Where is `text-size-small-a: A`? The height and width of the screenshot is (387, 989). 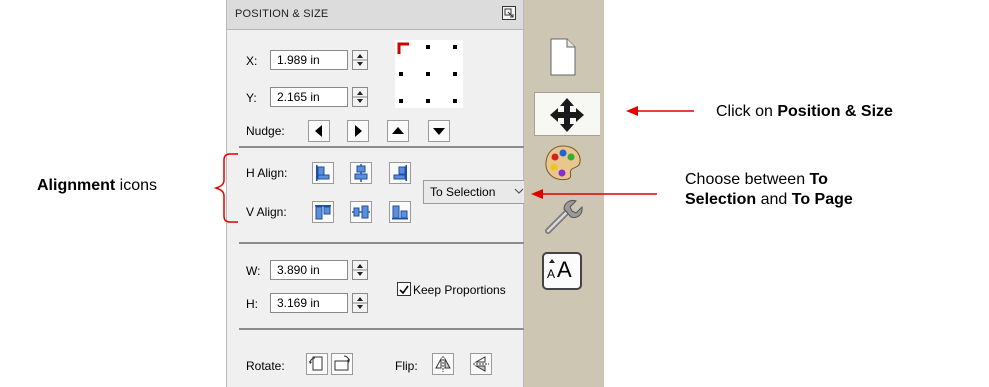 text-size-small-a: A is located at coordinates (551, 274).